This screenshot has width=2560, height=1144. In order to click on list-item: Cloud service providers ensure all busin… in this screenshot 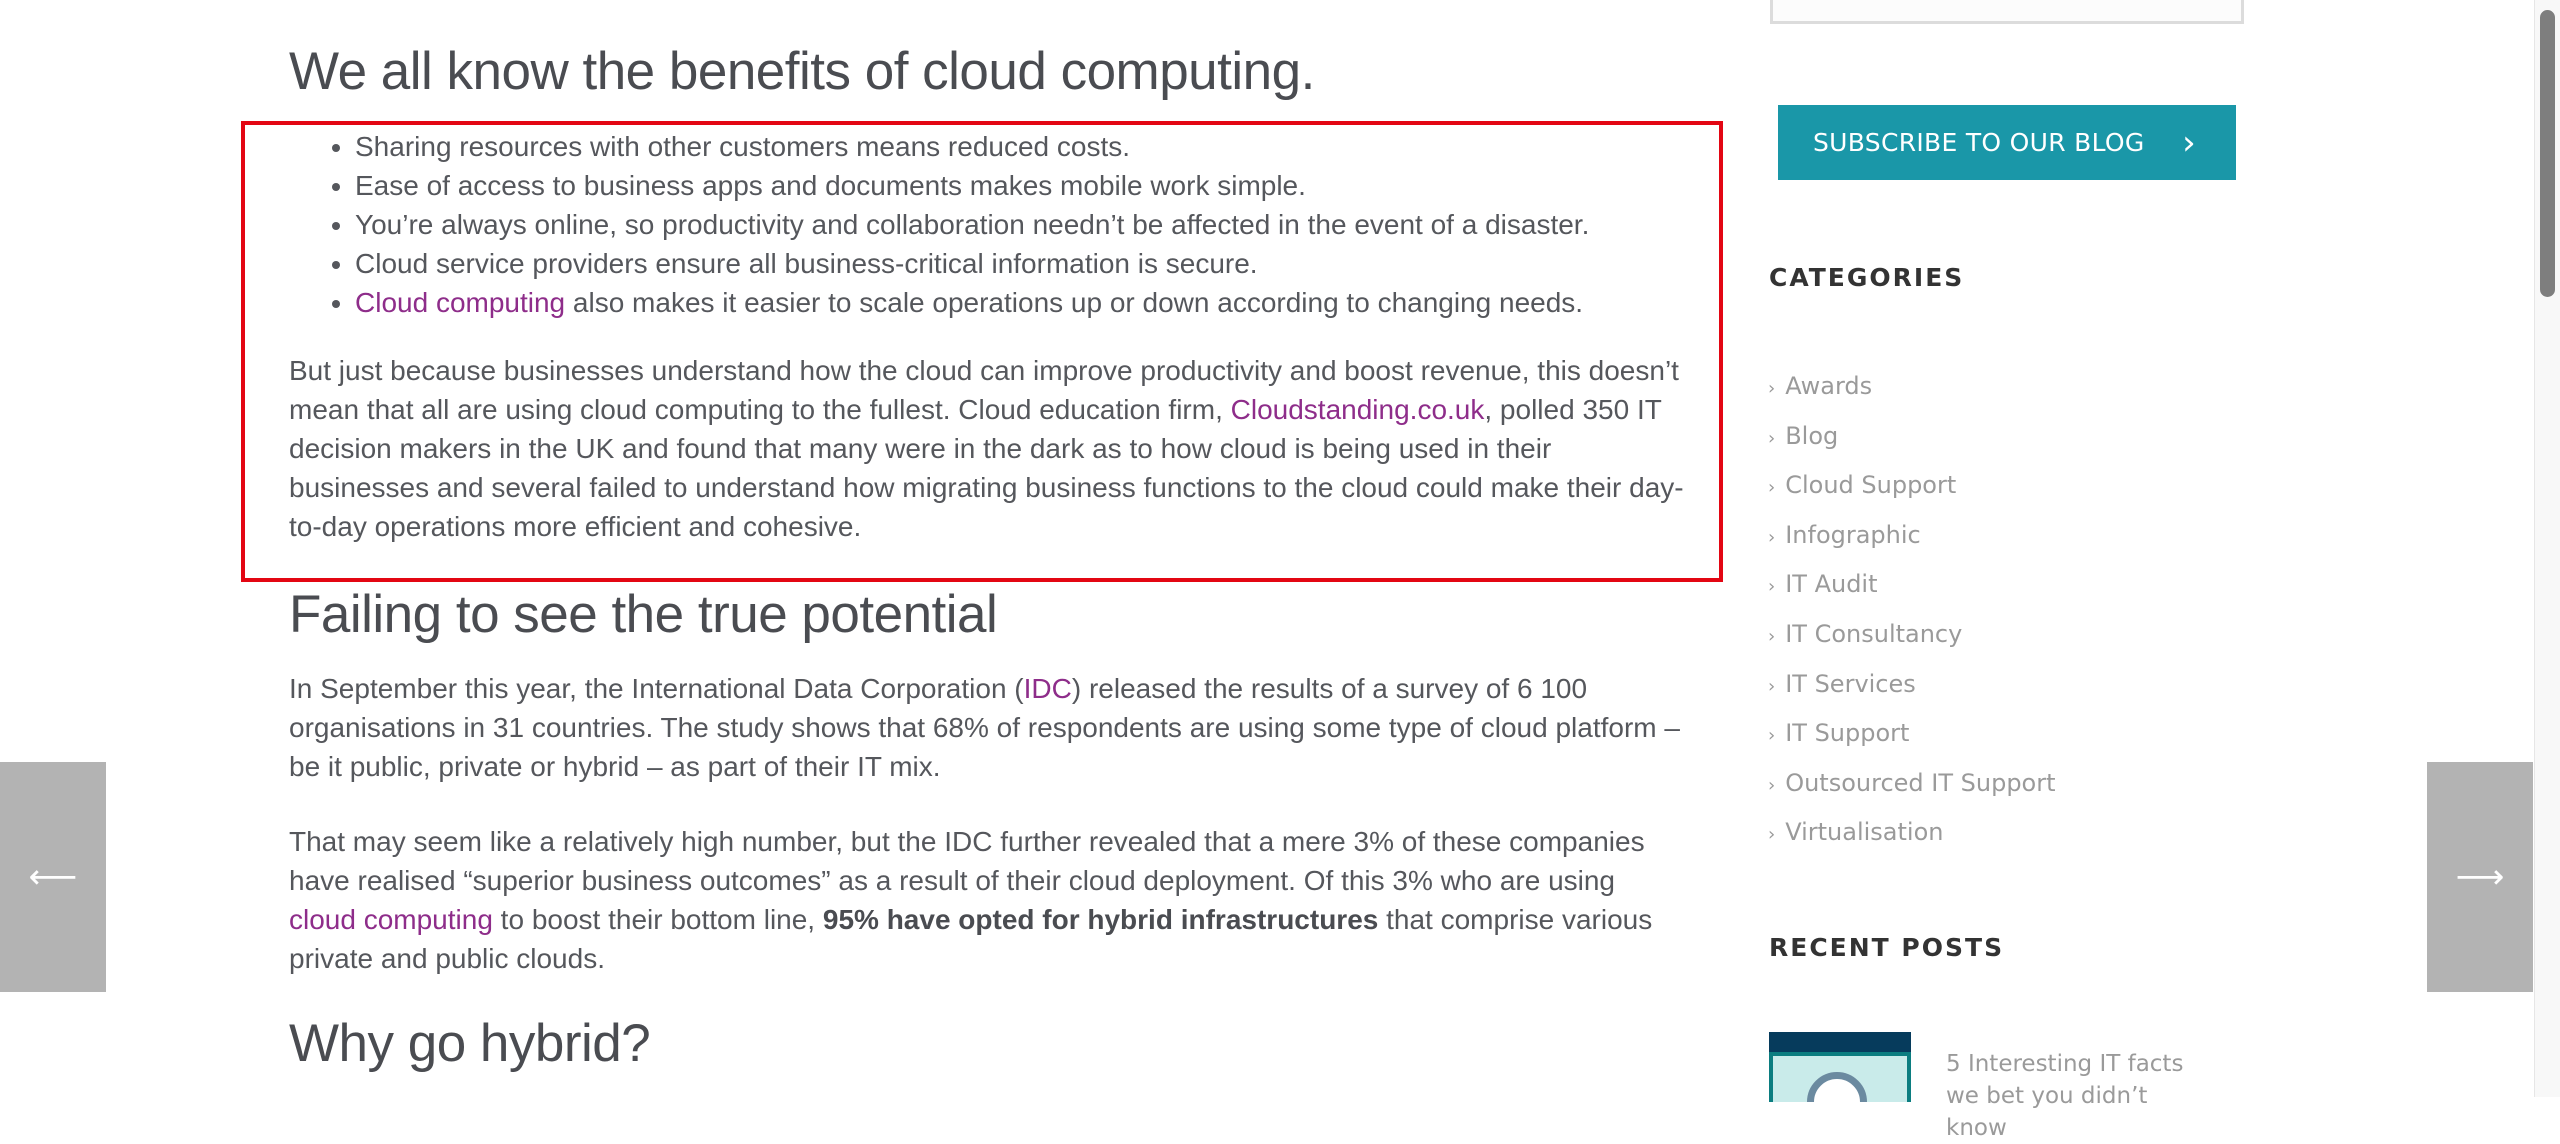, I will do `click(1075, 263)`.